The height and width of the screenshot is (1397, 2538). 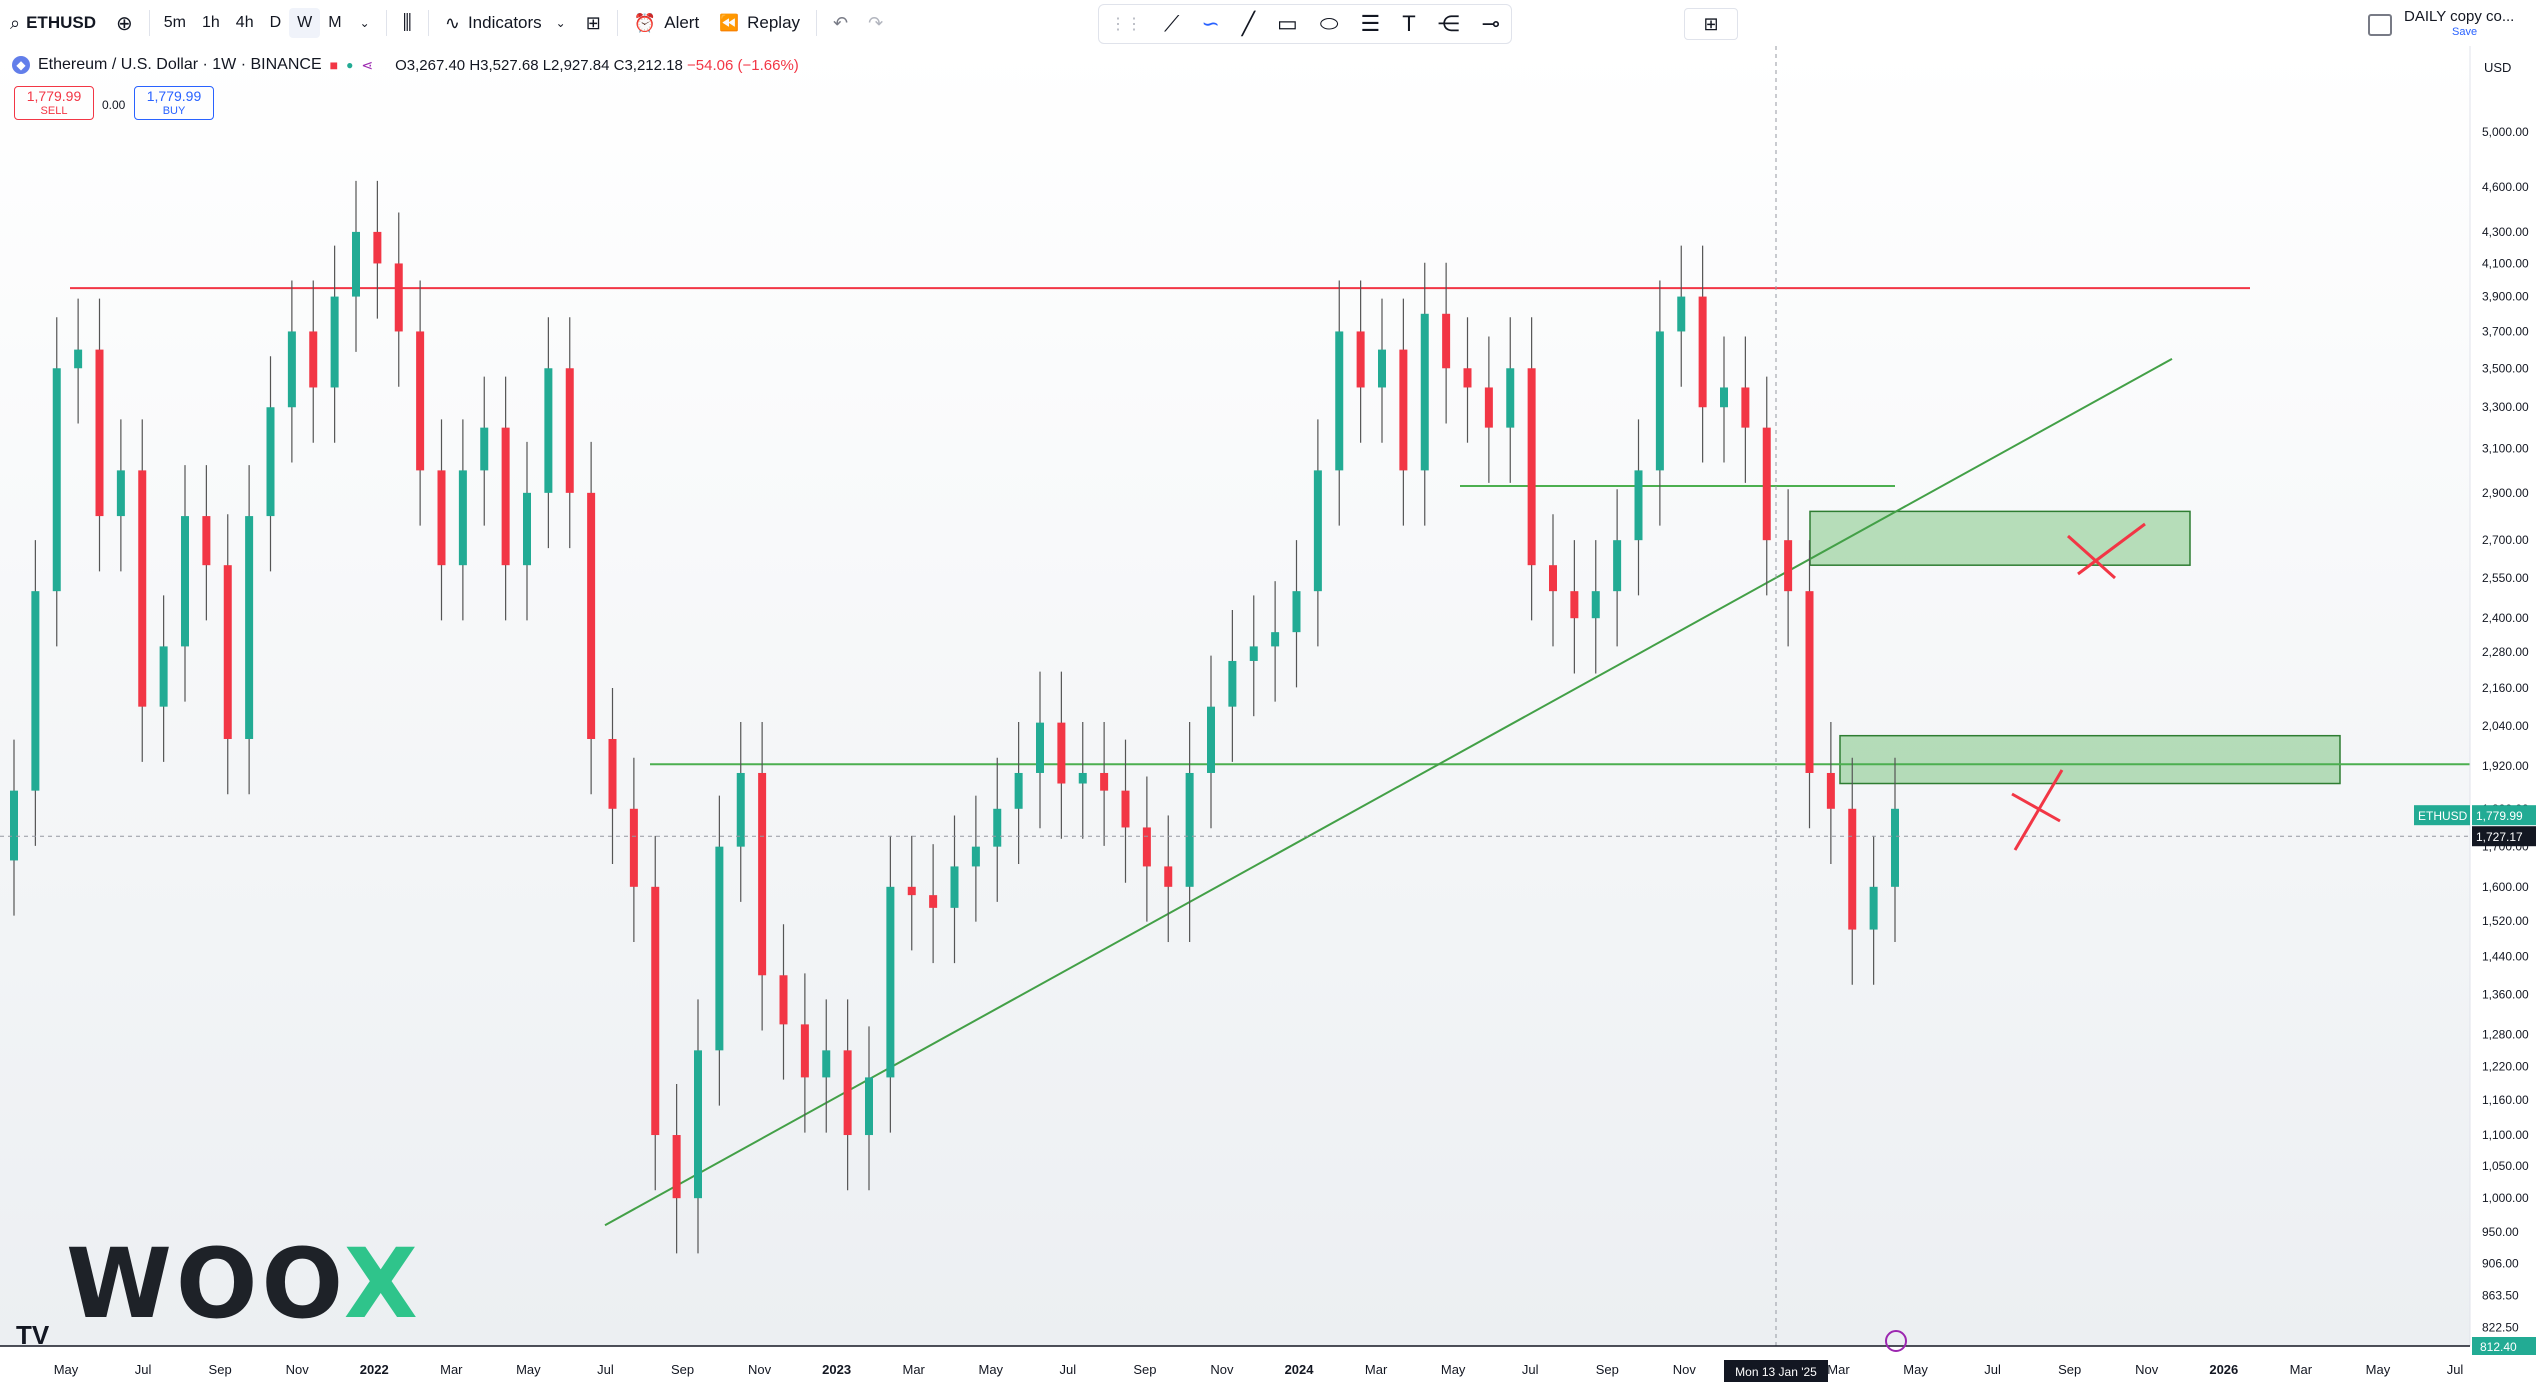 What do you see at coordinates (2505, 957) in the screenshot?
I see `price-tick-label: 1,440.00` at bounding box center [2505, 957].